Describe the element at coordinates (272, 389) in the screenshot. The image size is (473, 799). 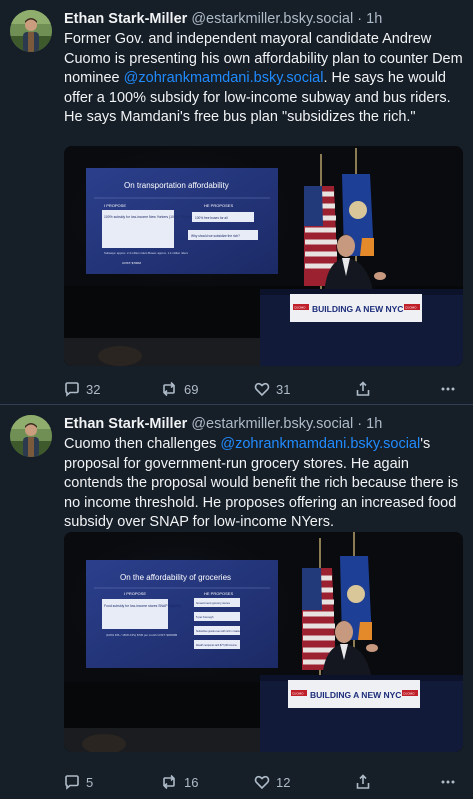
I see `like-button: 31` at that location.